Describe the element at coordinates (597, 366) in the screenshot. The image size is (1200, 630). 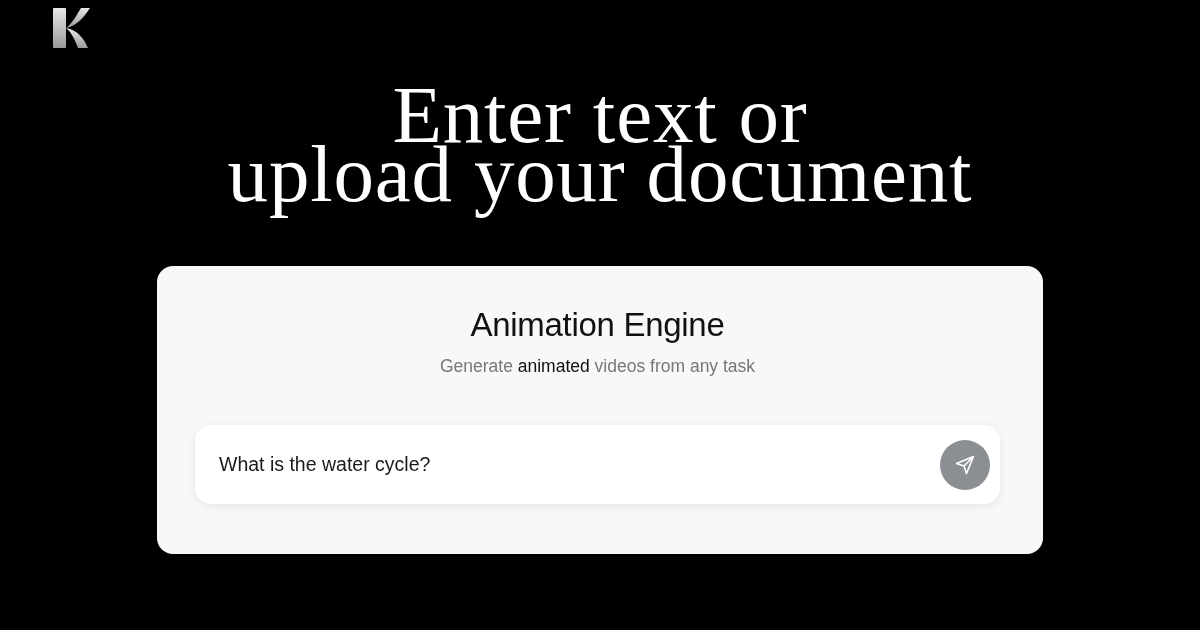
I see `card-subtitle: Generate animated videos from any task` at that location.